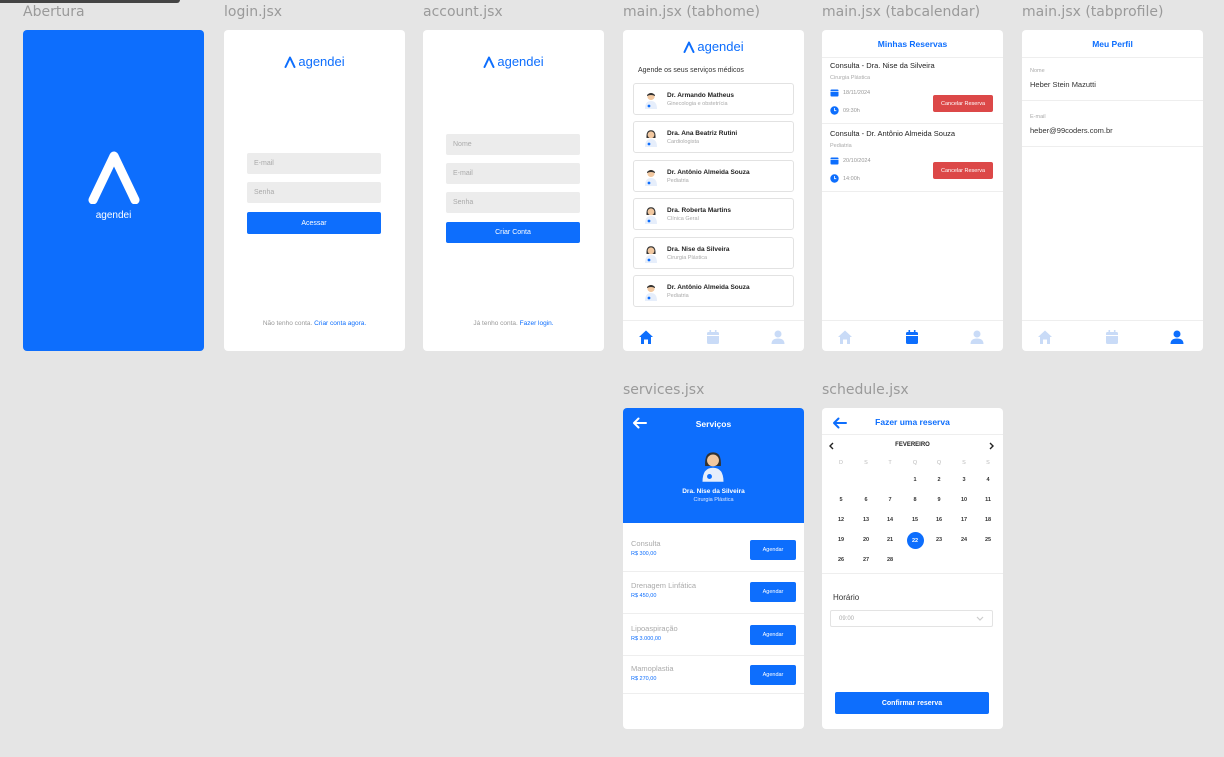  Describe the element at coordinates (890, 500) in the screenshot. I see `calendar-day: 7` at that location.